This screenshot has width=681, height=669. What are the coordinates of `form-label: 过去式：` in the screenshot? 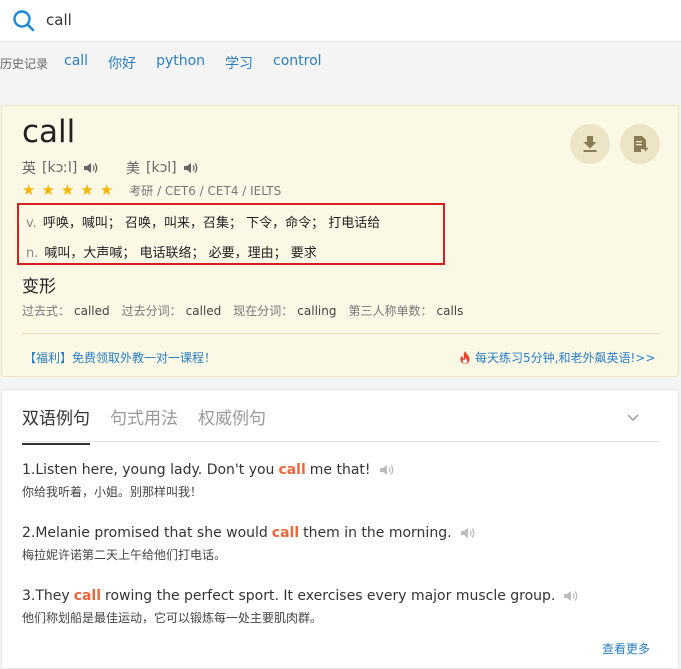 It's located at (46, 311).